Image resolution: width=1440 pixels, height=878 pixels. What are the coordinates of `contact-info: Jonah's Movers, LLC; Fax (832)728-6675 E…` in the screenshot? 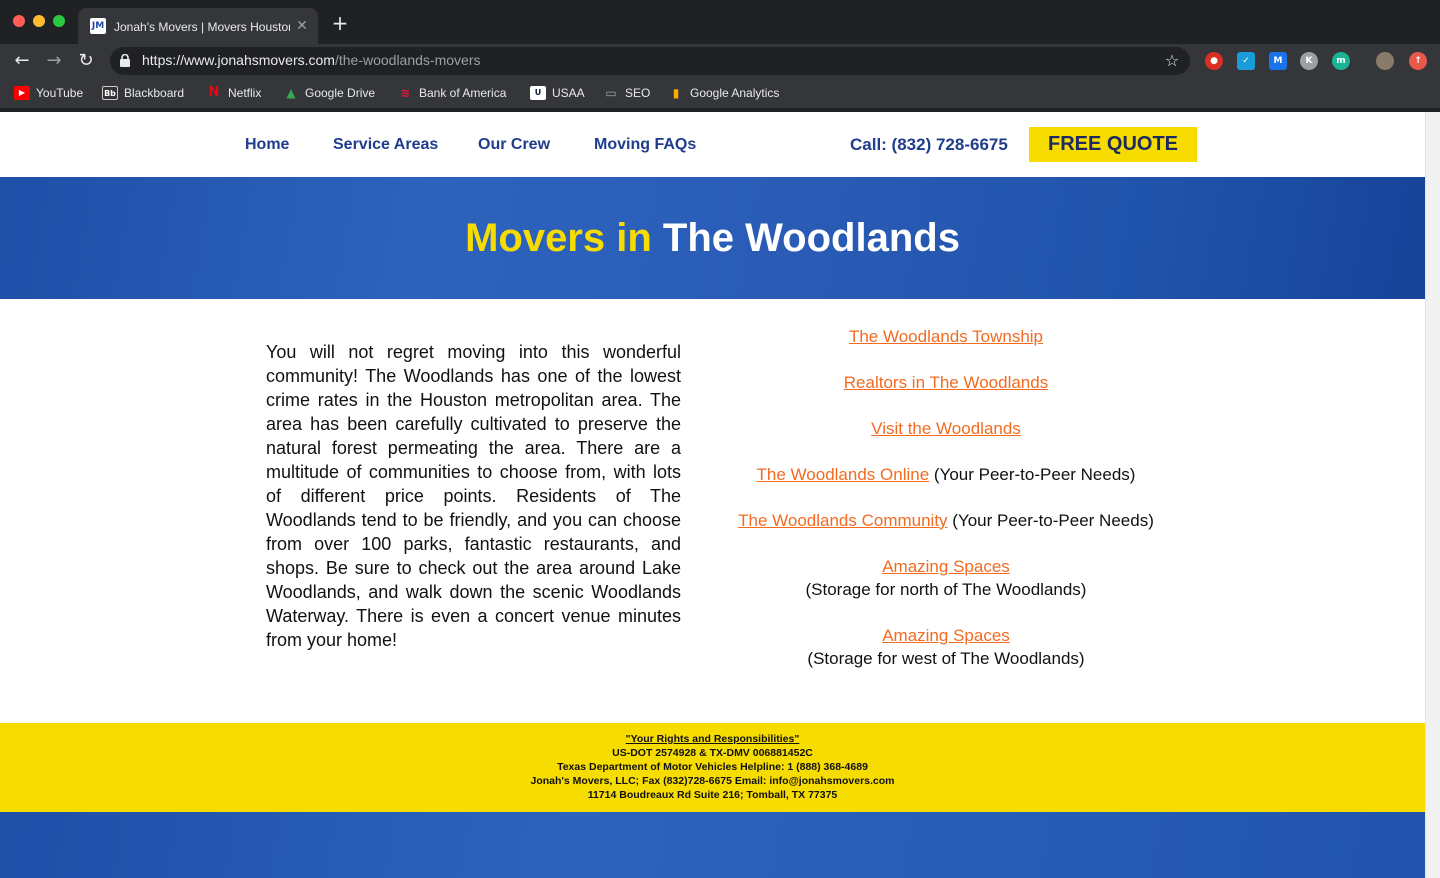 It's located at (712, 781).